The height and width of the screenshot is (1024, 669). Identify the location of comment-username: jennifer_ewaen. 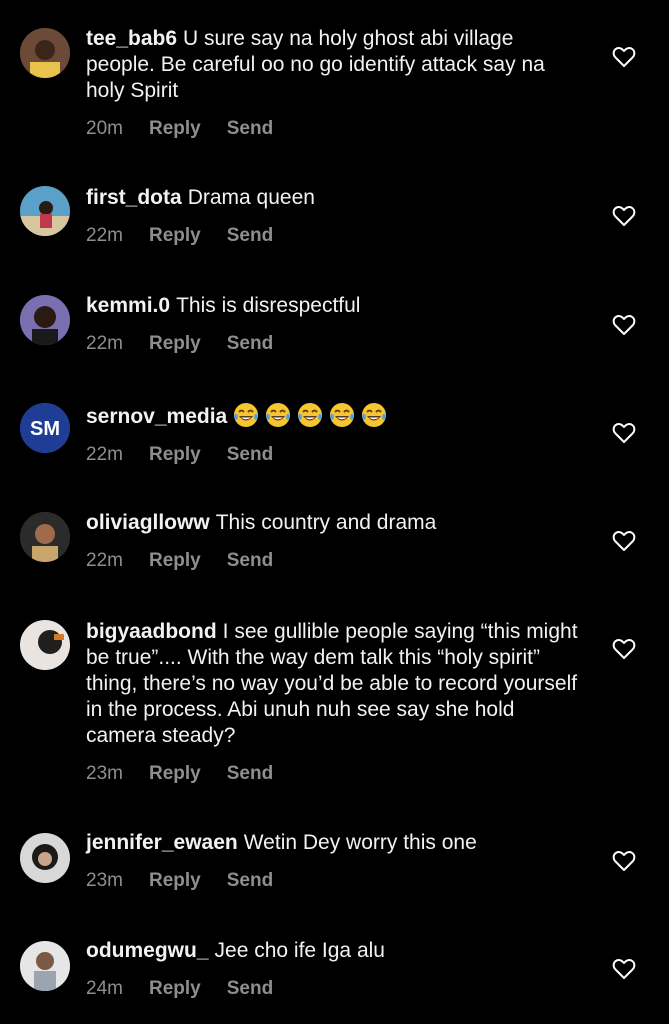
(162, 842).